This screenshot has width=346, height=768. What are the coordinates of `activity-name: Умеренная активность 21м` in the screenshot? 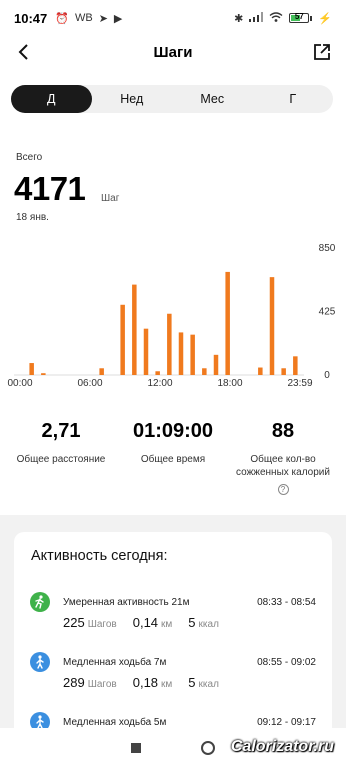 It's located at (126, 602).